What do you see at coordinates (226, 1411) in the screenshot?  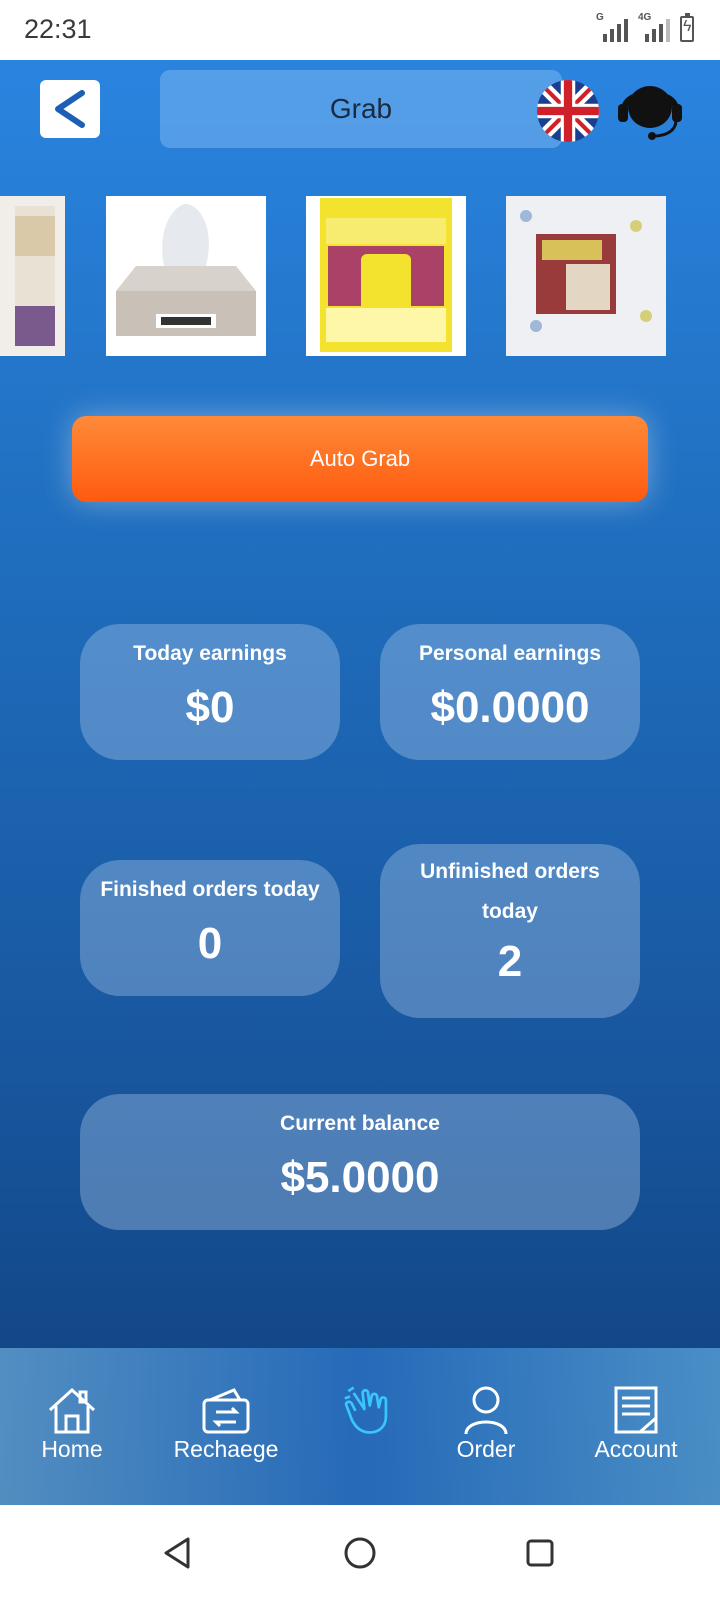 I see `wallet-icon` at bounding box center [226, 1411].